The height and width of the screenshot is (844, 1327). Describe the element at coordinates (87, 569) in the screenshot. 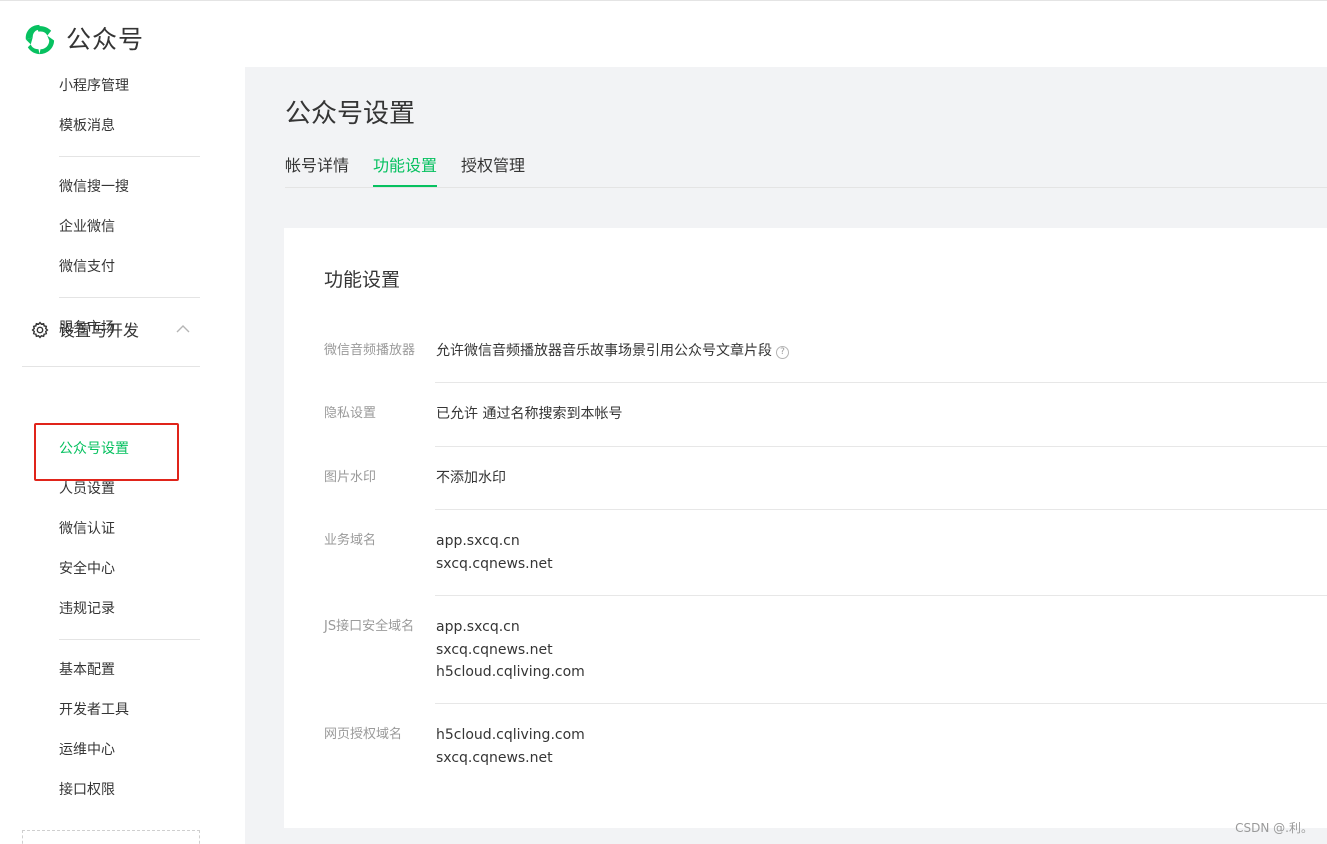

I see `sidebar-item-security-center: 安全中心` at that location.